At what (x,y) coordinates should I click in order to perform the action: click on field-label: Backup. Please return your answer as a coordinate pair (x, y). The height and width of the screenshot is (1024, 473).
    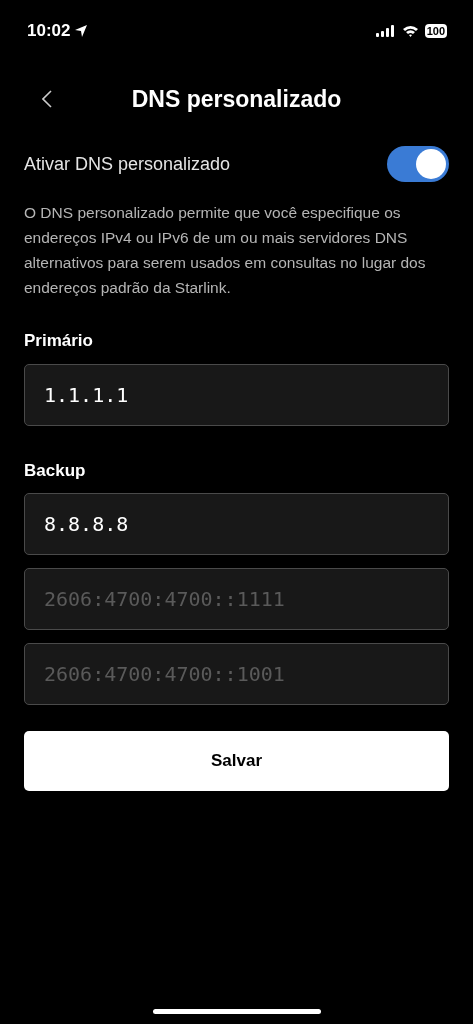
    Looking at the image, I should click on (55, 470).